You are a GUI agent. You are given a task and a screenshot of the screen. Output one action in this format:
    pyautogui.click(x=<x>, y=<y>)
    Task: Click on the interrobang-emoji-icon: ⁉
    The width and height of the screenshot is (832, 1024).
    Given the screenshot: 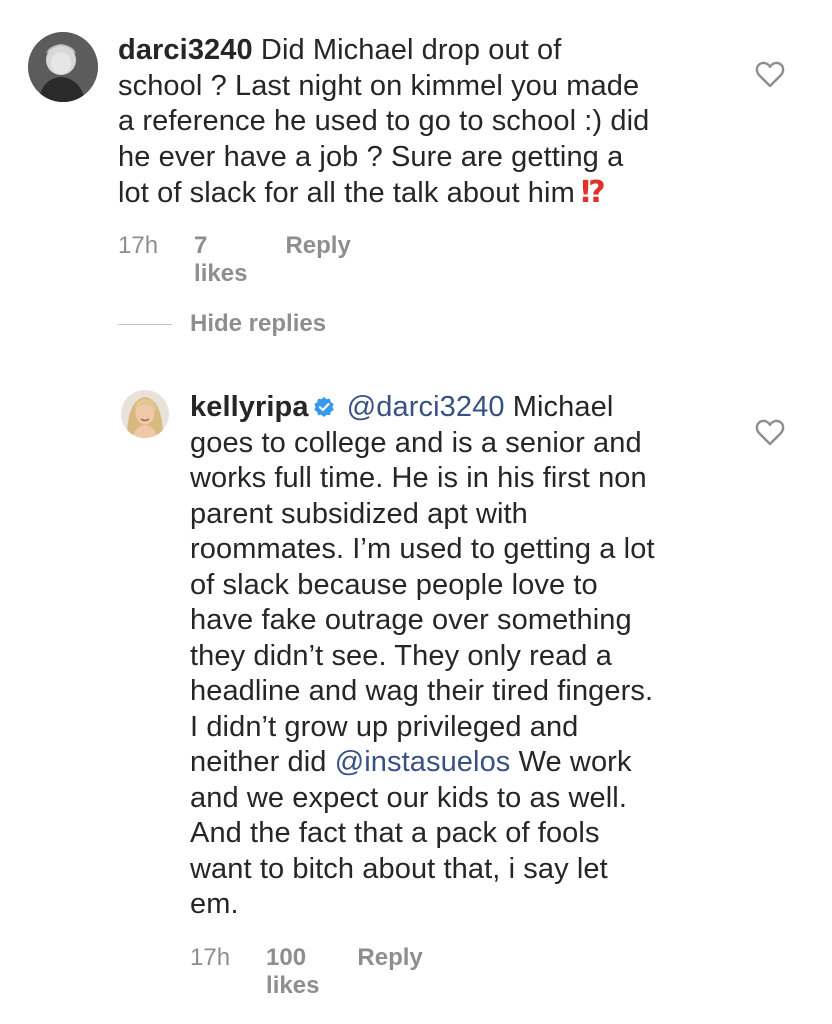 What is the action you would take?
    pyautogui.click(x=593, y=192)
    